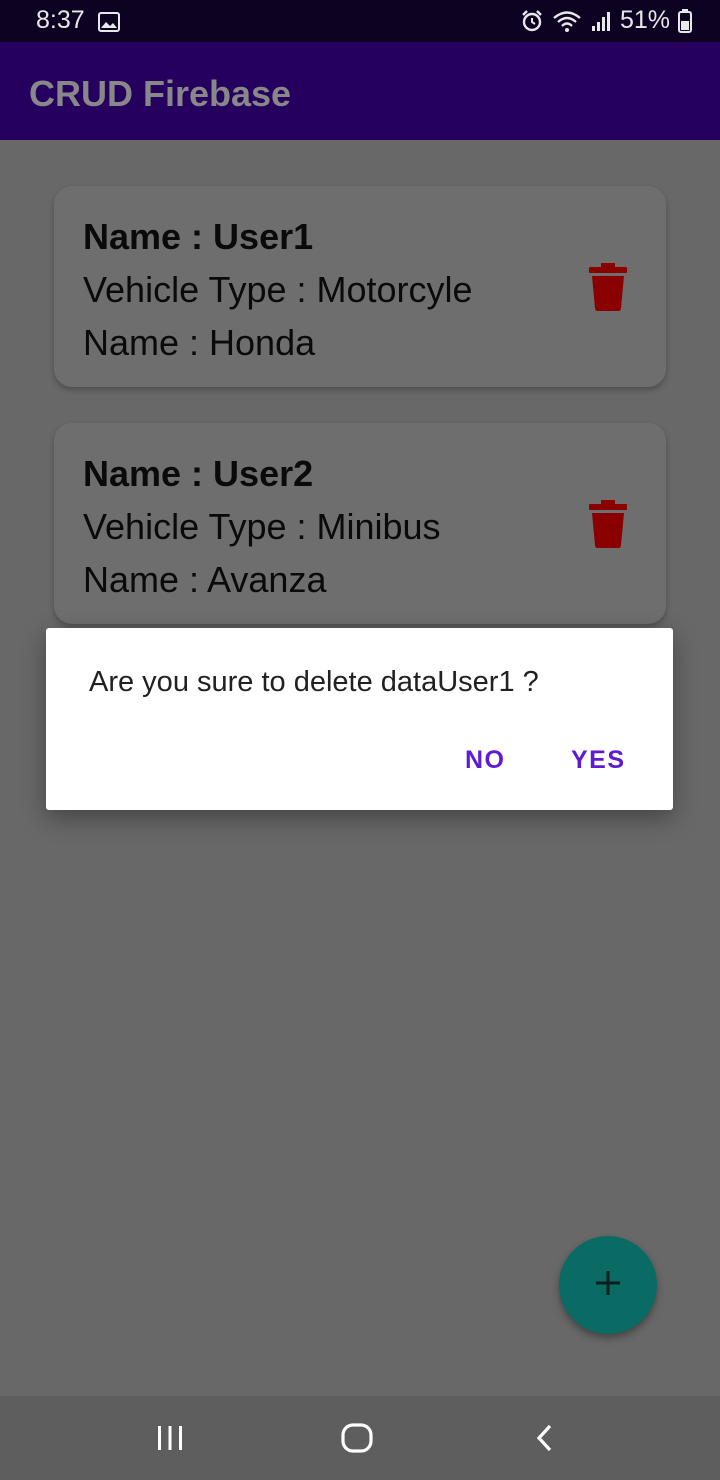 Image resolution: width=720 pixels, height=1480 pixels. Describe the element at coordinates (160, 93) in the screenshot. I see `app-title: CRUD Firebase` at that location.